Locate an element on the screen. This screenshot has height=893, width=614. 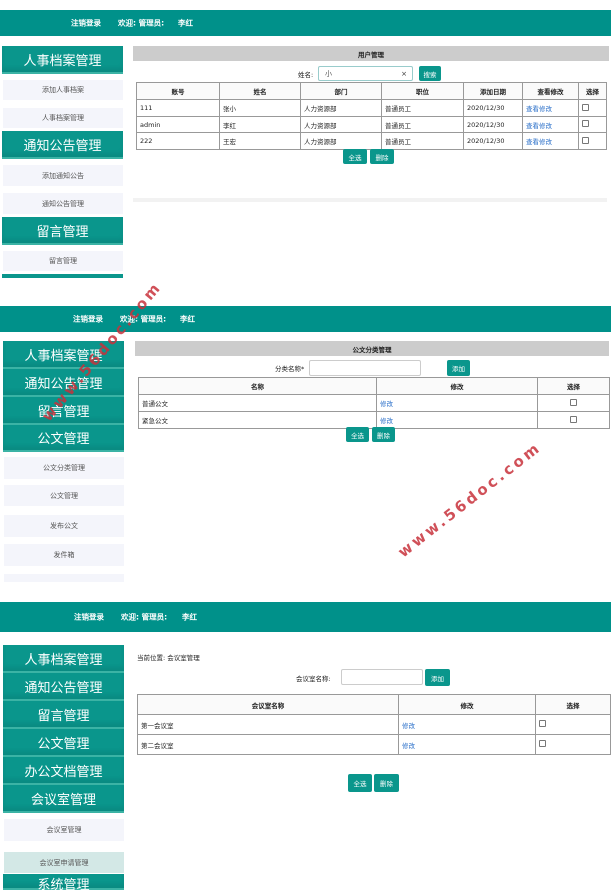
sidebar-item-notice-manage: 通知公告管理 is located at coordinates (63, 203).